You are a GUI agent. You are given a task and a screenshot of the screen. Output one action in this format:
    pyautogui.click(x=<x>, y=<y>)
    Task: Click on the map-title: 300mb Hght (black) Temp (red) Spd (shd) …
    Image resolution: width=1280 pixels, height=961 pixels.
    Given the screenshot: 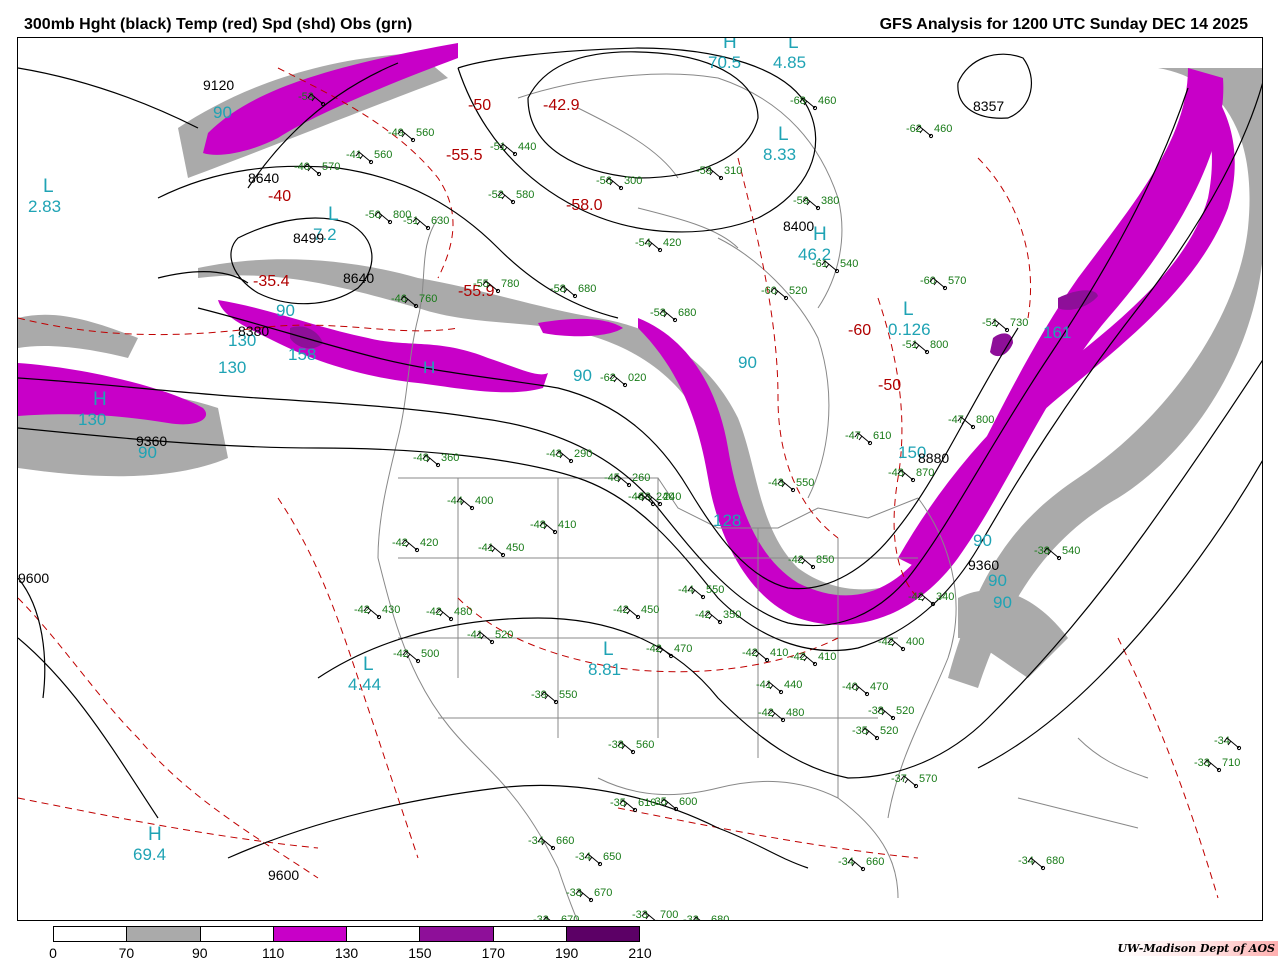 What is the action you would take?
    pyautogui.click(x=218, y=24)
    